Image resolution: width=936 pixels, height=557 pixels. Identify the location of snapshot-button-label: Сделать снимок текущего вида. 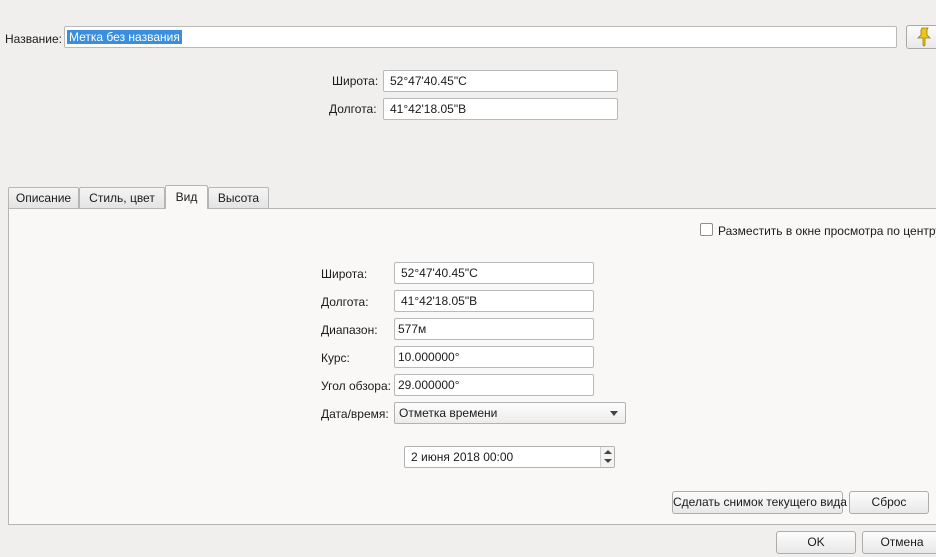
(760, 502).